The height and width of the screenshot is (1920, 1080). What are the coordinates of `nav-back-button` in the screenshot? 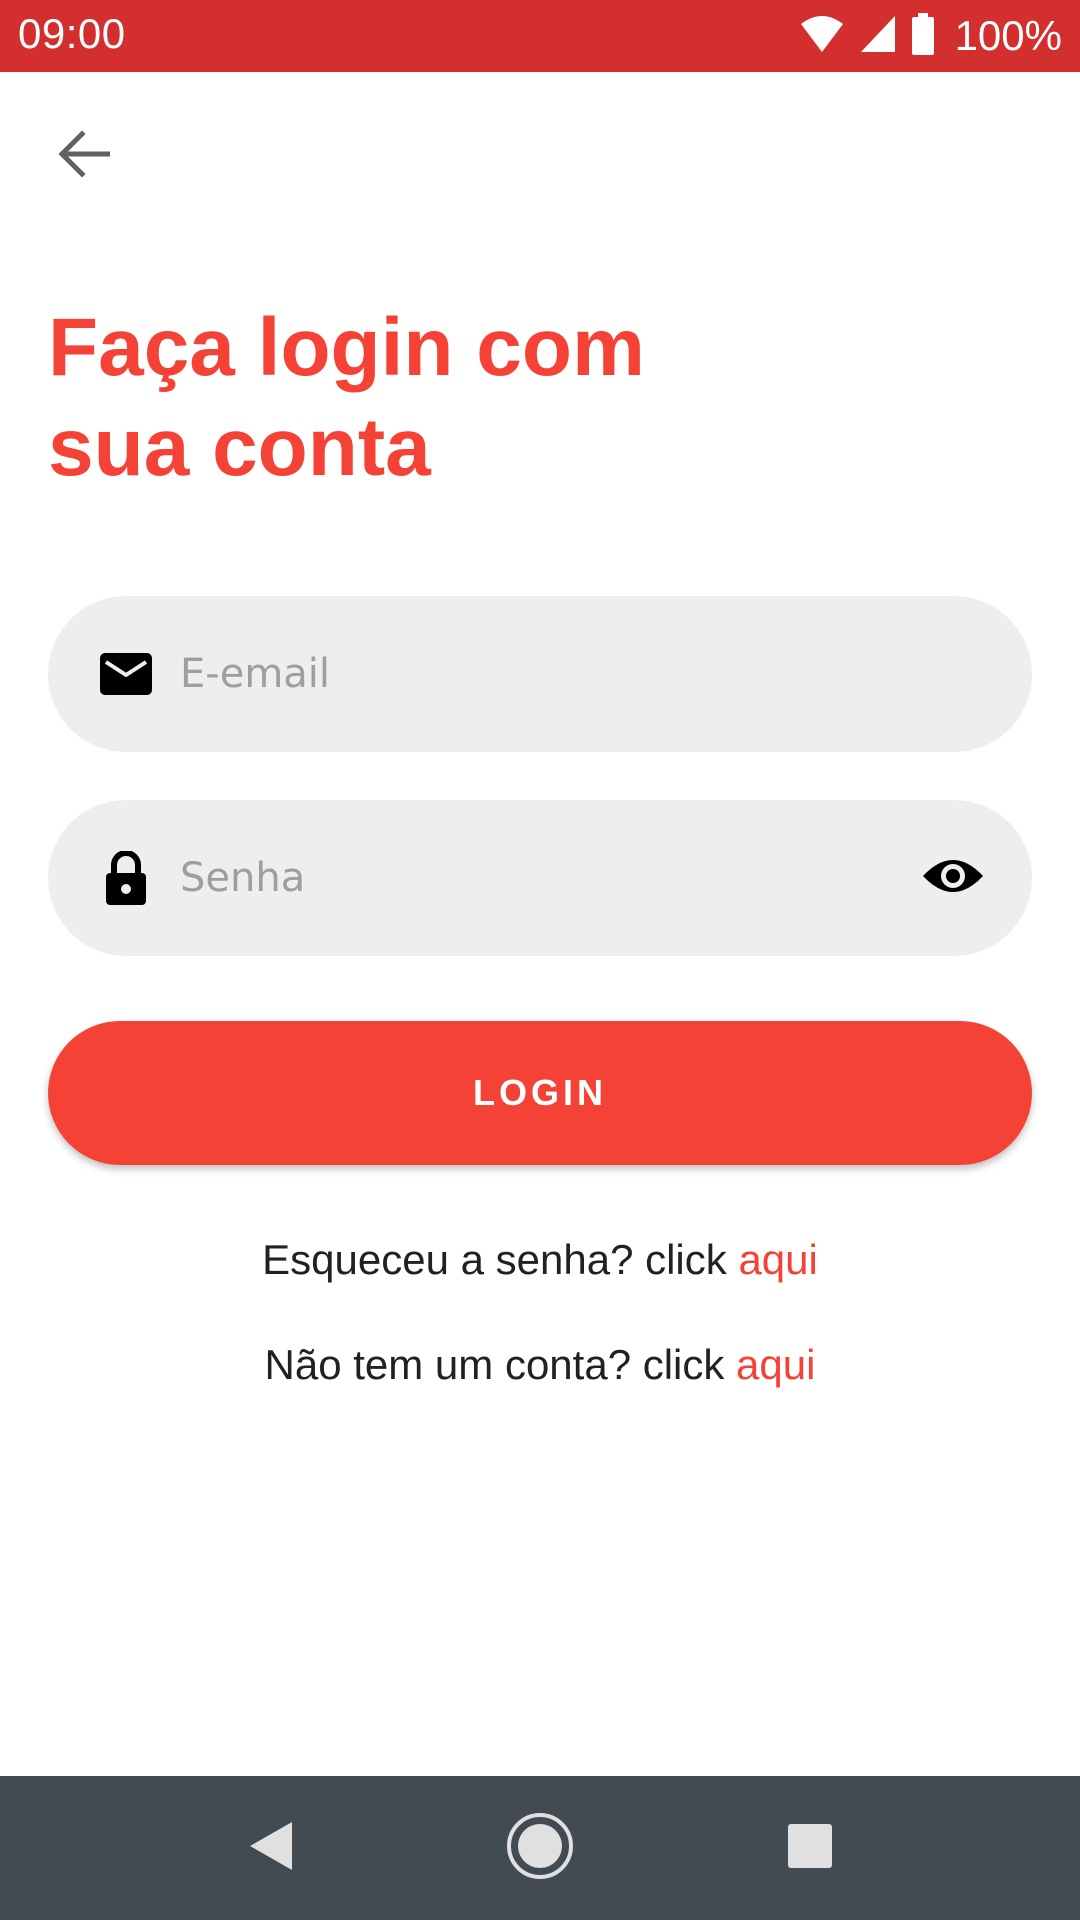 It's located at (270, 1848).